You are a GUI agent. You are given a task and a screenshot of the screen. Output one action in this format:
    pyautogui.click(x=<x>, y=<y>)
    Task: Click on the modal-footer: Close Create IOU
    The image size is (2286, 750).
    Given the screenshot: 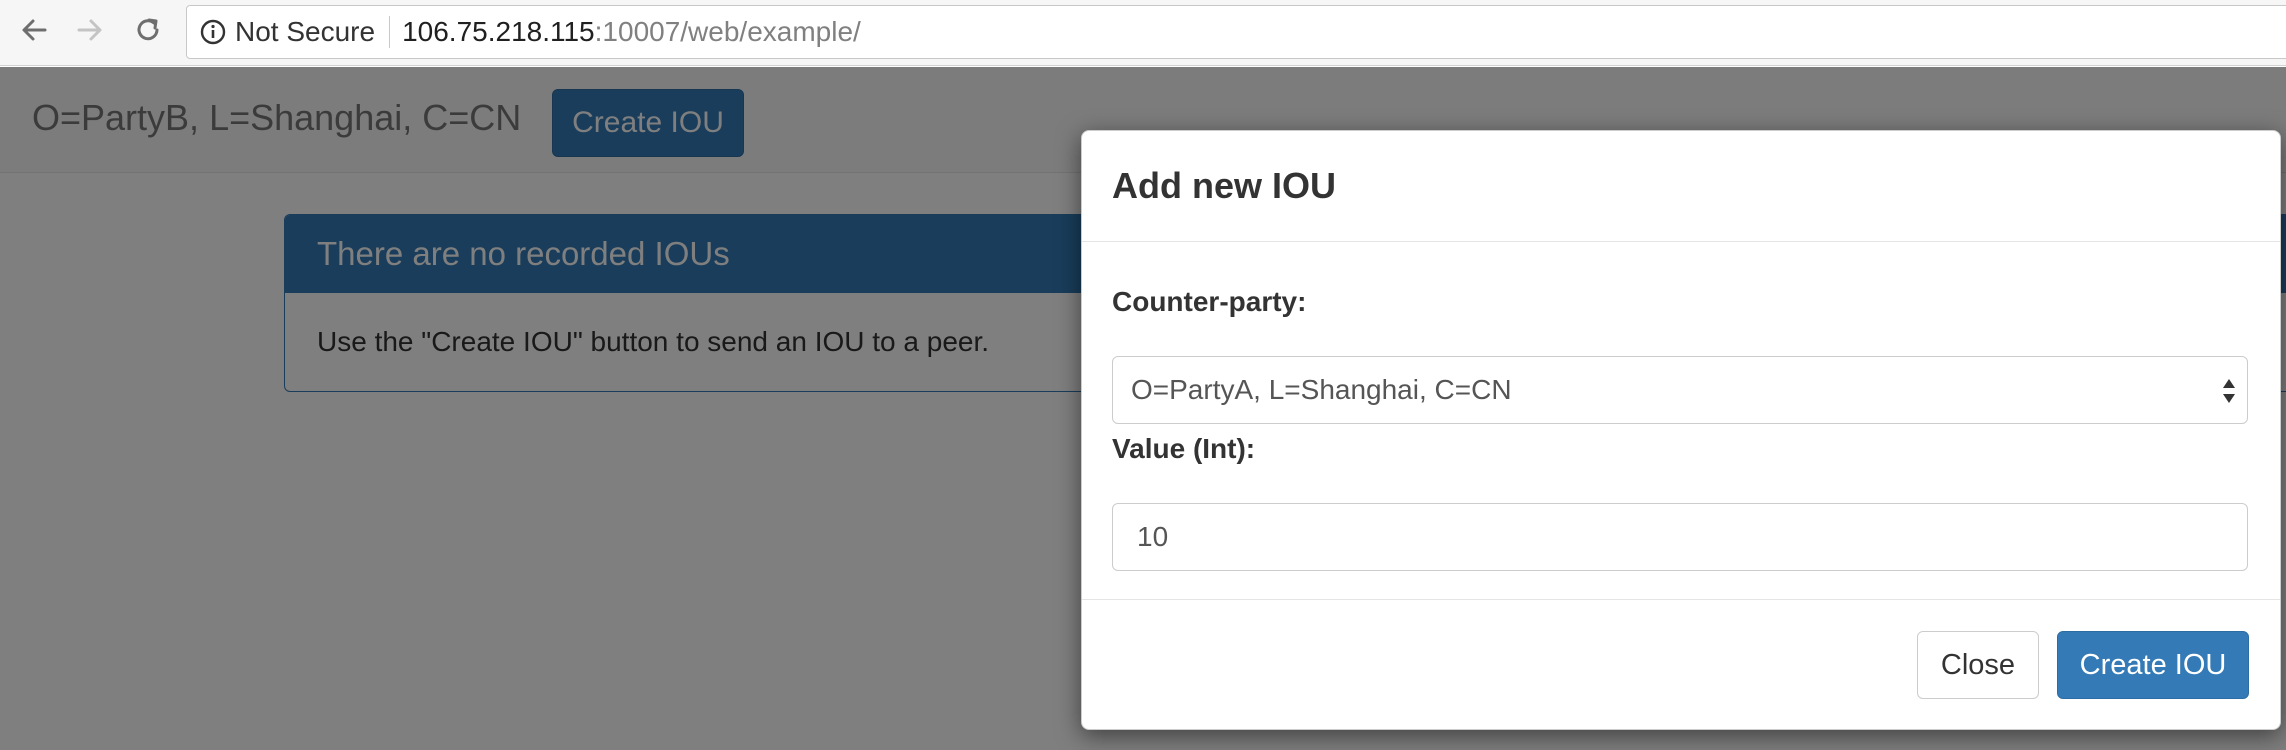 What is the action you would take?
    pyautogui.click(x=1681, y=664)
    